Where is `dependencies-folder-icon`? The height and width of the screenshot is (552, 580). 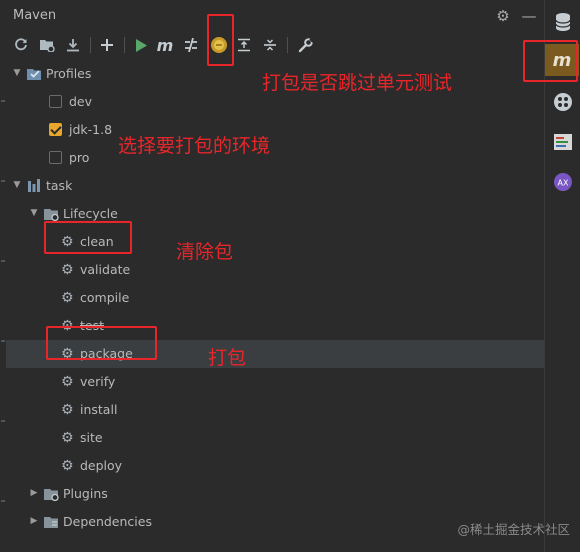
dependencies-folder-icon is located at coordinates (51, 522).